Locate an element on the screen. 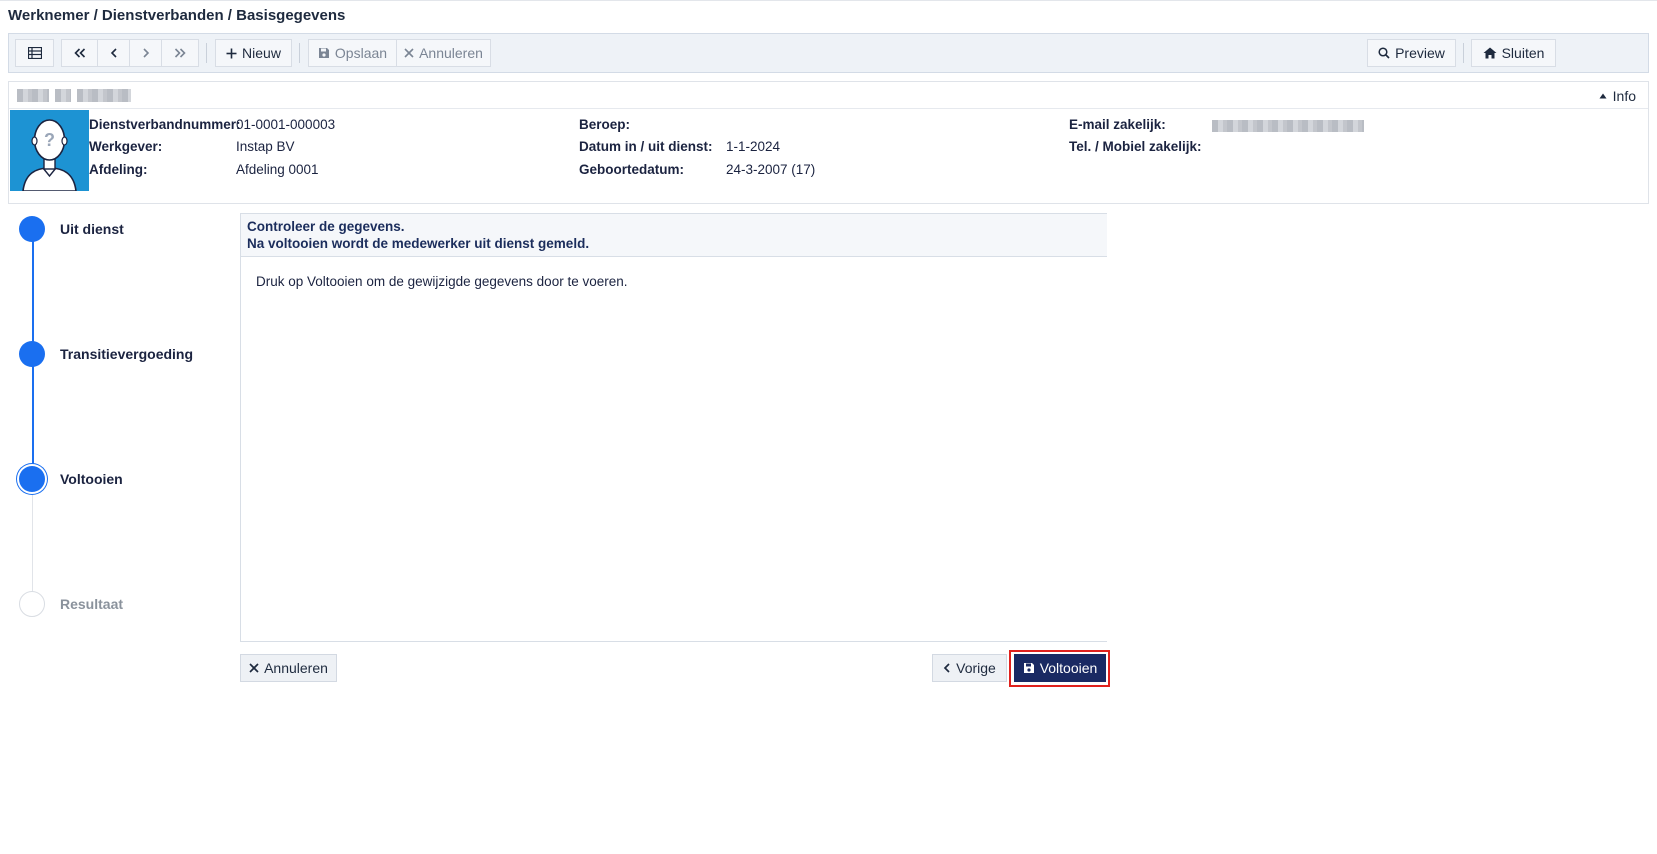  double-chevron-right-icon is located at coordinates (180, 53).